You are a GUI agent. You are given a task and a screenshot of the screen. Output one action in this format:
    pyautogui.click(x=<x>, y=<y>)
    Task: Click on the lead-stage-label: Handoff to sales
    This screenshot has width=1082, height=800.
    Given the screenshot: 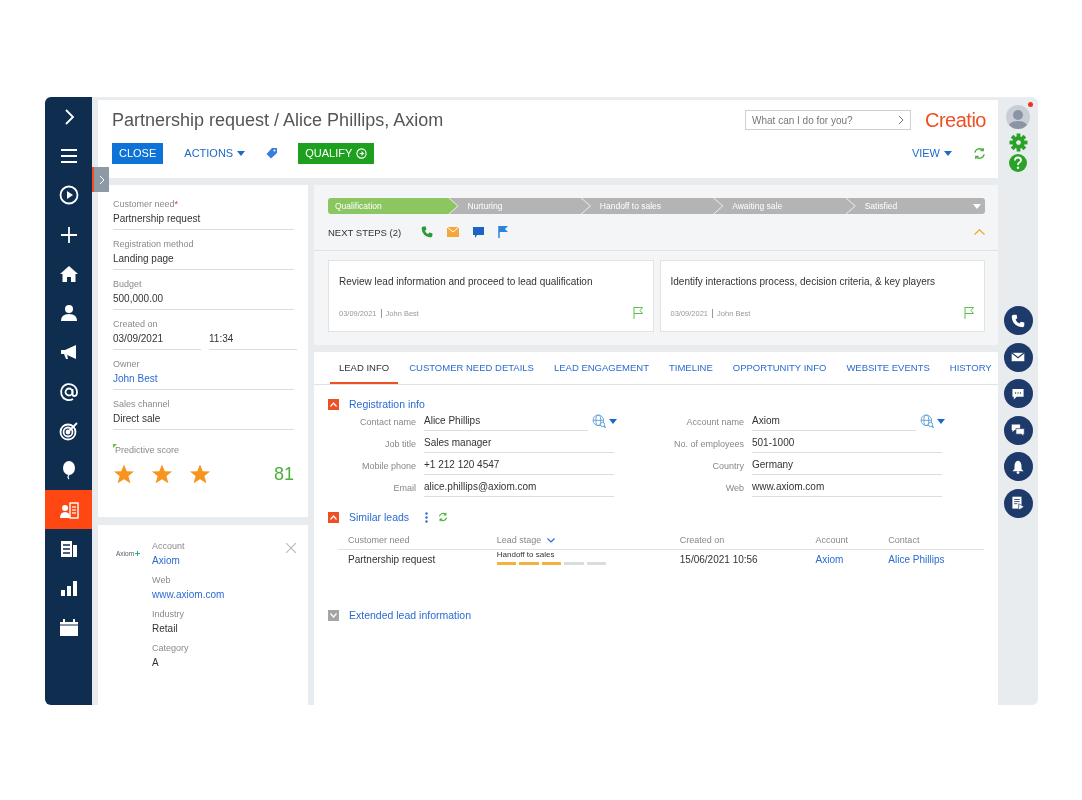 What is the action you would take?
    pyautogui.click(x=526, y=554)
    